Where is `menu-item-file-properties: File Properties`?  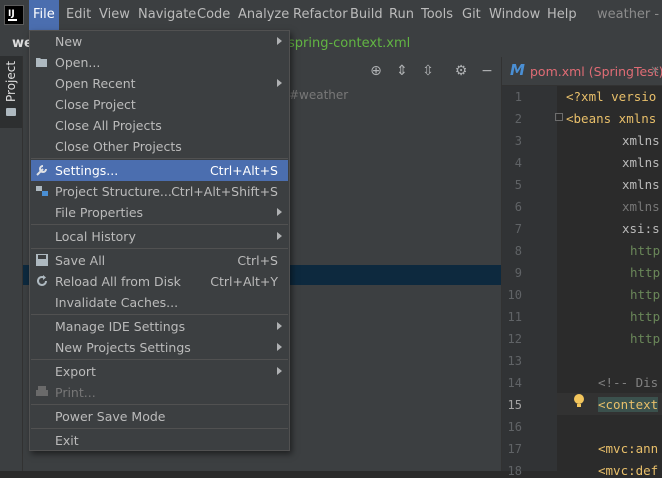 menu-item-file-properties: File Properties is located at coordinates (159, 212).